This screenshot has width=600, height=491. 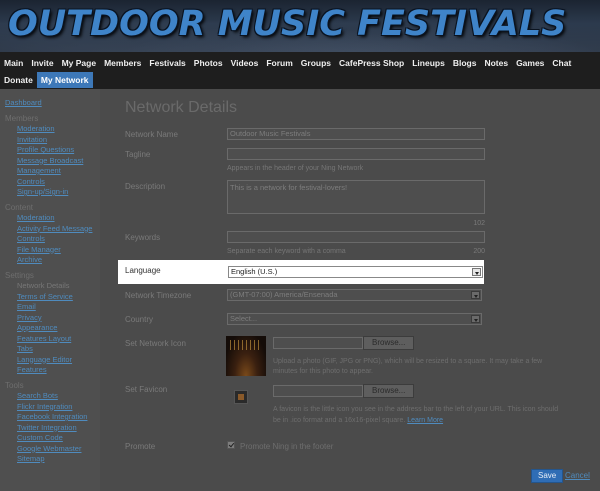 I want to click on language-selected-value: English (U.S.), so click(x=254, y=271).